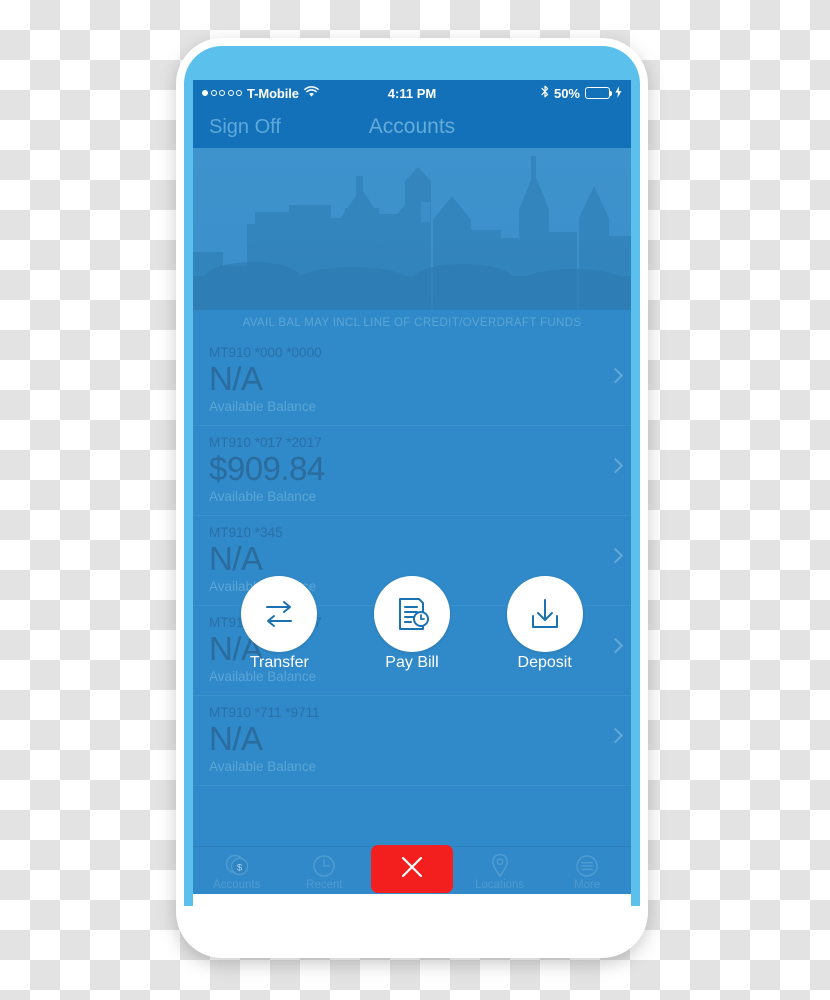 The image size is (830, 1000). I want to click on bill-document-icon, so click(411, 614).